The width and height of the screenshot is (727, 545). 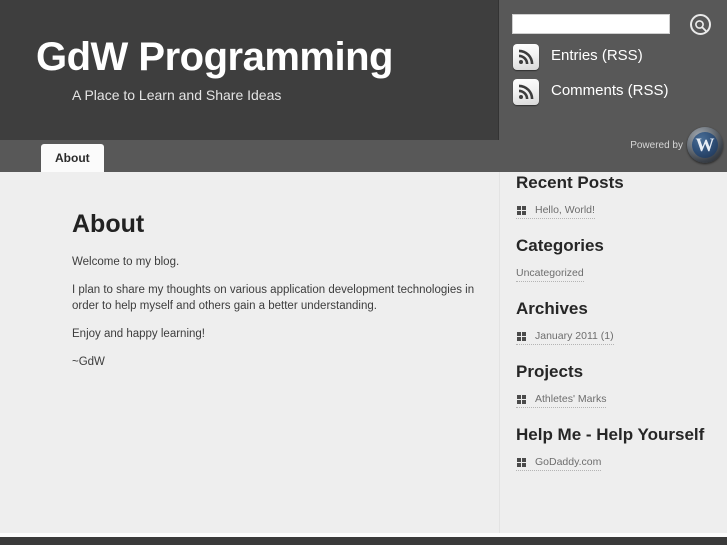 I want to click on sidebar-link-january-2011: January 2011 (1), so click(x=565, y=337).